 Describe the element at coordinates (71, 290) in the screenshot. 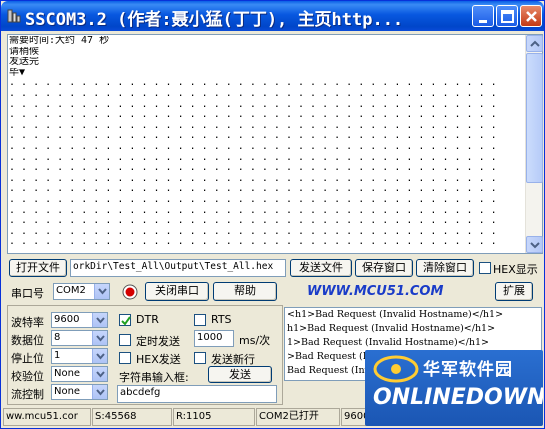

I see `port-value: COM2` at that location.